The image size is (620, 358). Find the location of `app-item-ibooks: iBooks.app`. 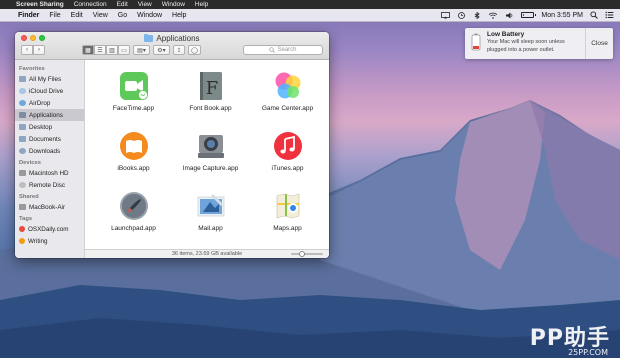

app-item-ibooks: iBooks.app is located at coordinates (133, 156).